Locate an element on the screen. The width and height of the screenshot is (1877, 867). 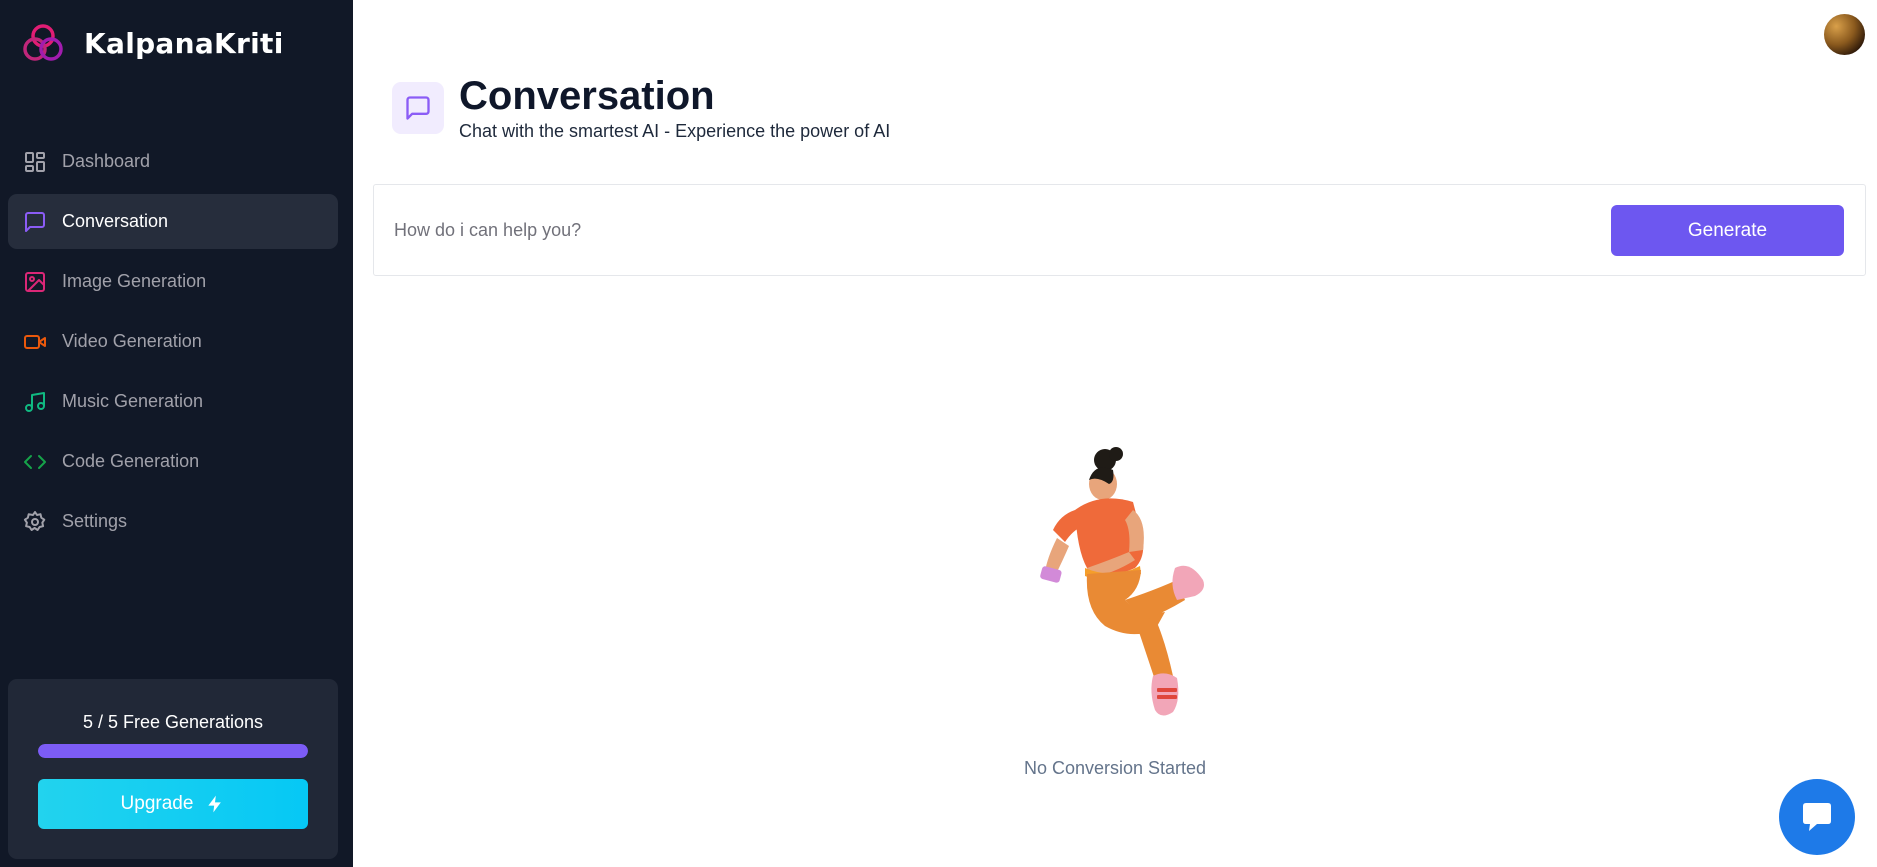
user-avatar is located at coordinates (1844, 34).